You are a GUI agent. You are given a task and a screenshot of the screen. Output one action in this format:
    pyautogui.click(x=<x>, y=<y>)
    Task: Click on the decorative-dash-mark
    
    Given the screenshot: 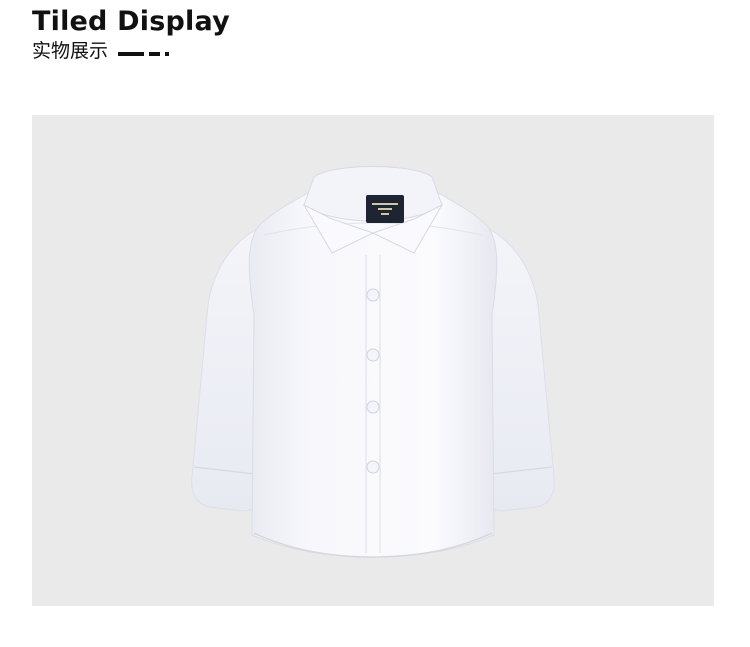 What is the action you would take?
    pyautogui.click(x=144, y=54)
    